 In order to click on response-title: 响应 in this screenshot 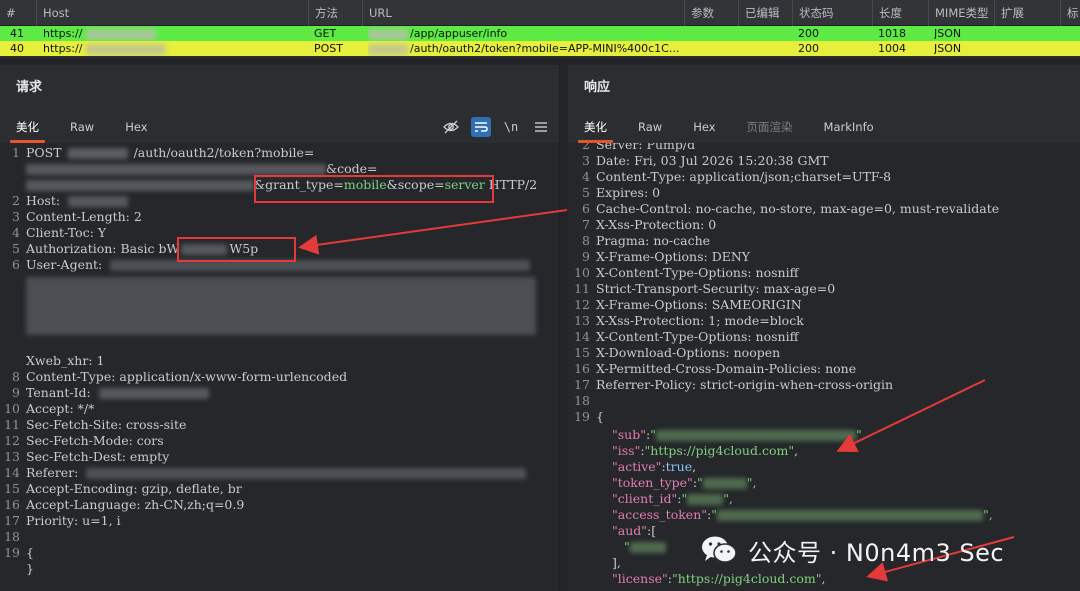, I will do `click(597, 87)`.